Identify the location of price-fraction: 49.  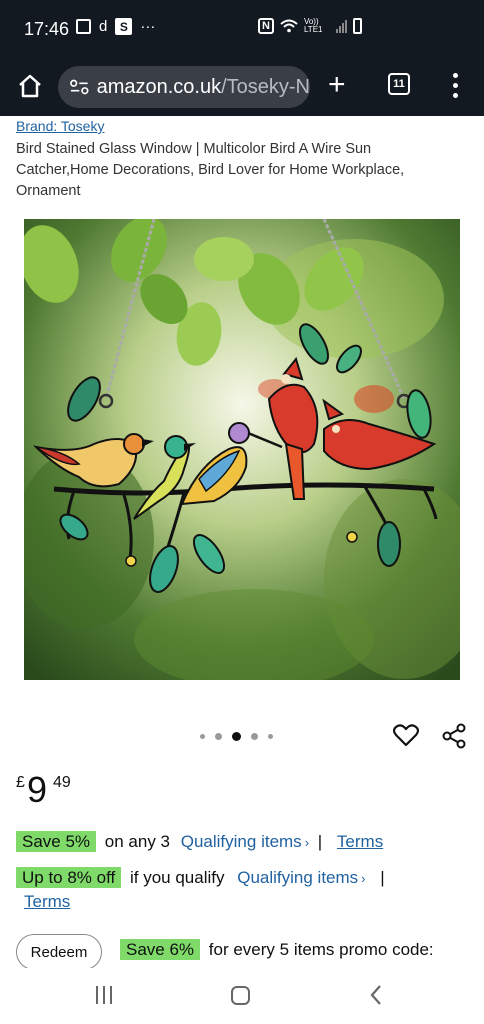
(62, 782).